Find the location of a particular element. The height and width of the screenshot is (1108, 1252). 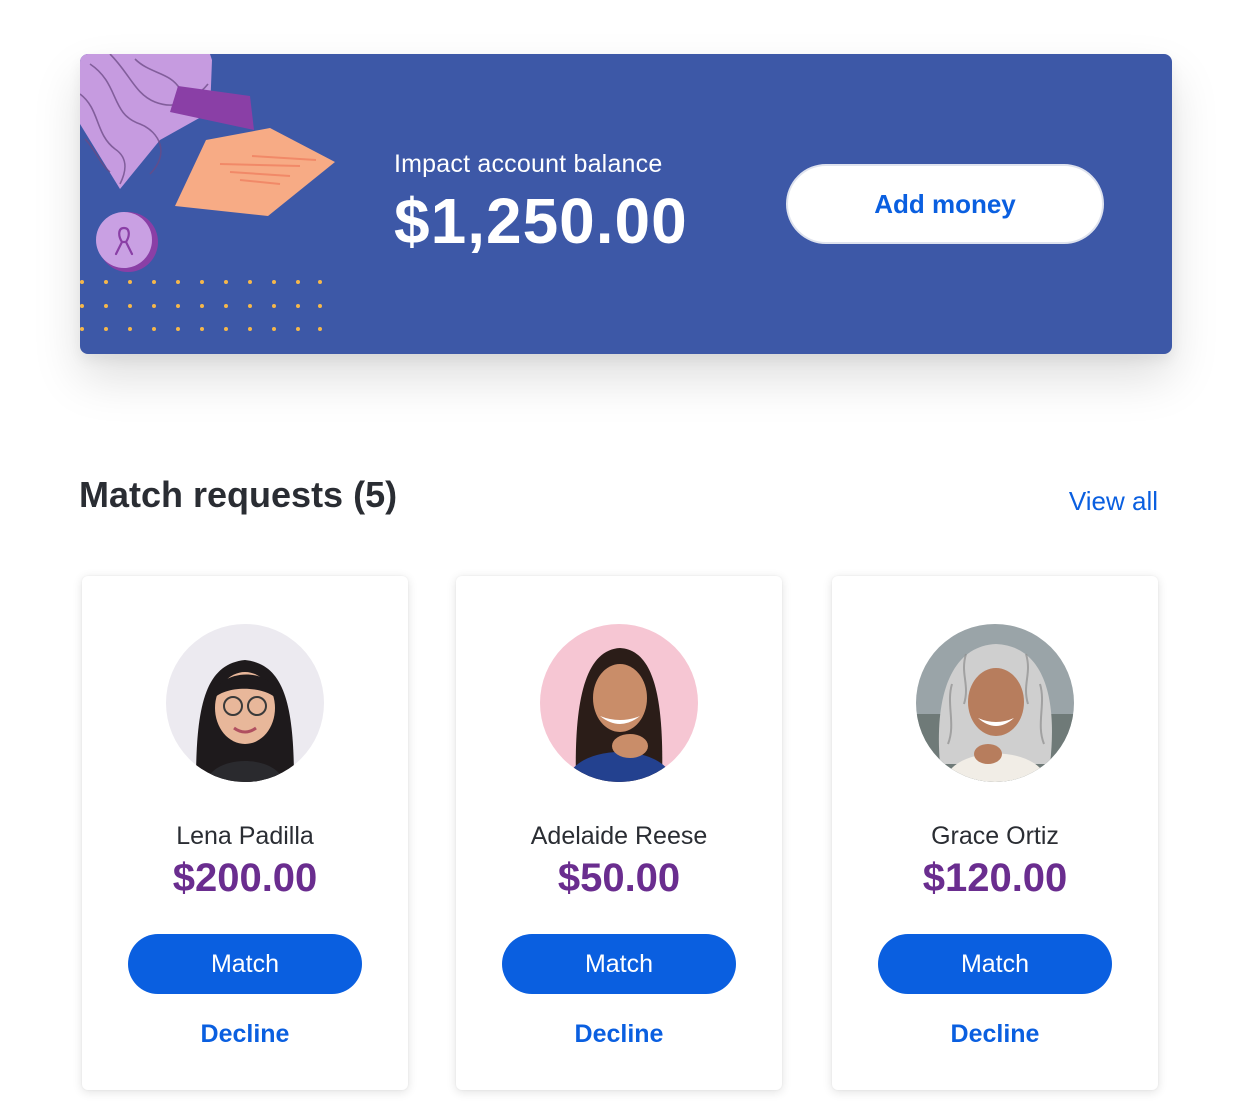

match-requests-title: Match requests (5) is located at coordinates (238, 494).